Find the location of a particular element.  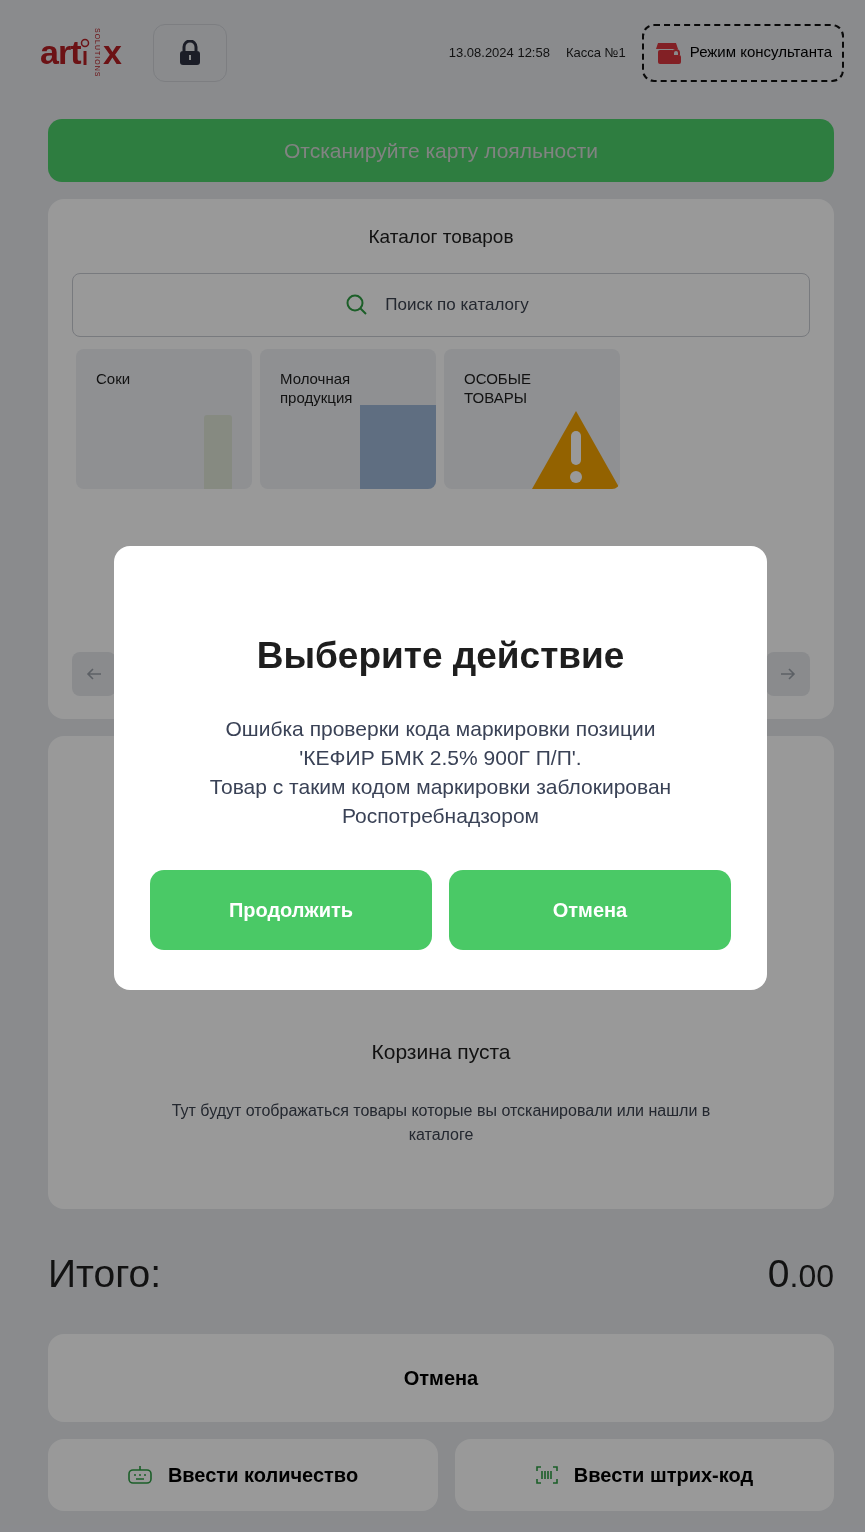

total-amount: 0.00 is located at coordinates (800, 1274).